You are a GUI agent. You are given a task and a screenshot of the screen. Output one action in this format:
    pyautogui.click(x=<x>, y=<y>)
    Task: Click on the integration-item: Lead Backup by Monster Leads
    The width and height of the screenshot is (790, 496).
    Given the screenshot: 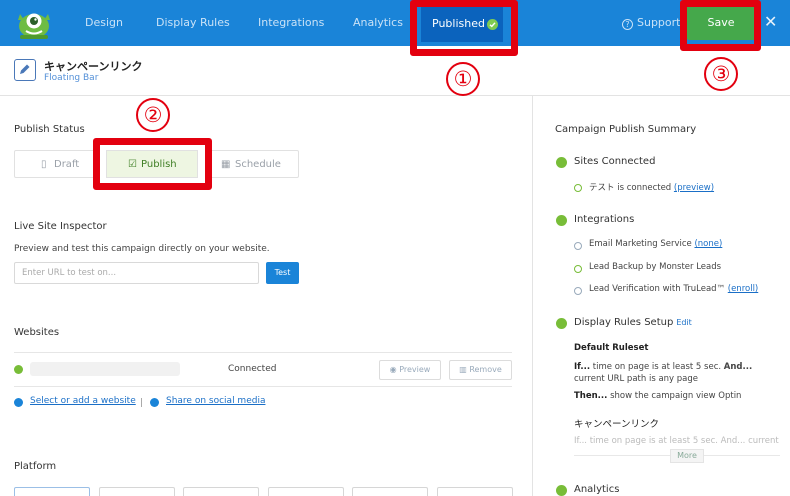 What is the action you would take?
    pyautogui.click(x=655, y=267)
    